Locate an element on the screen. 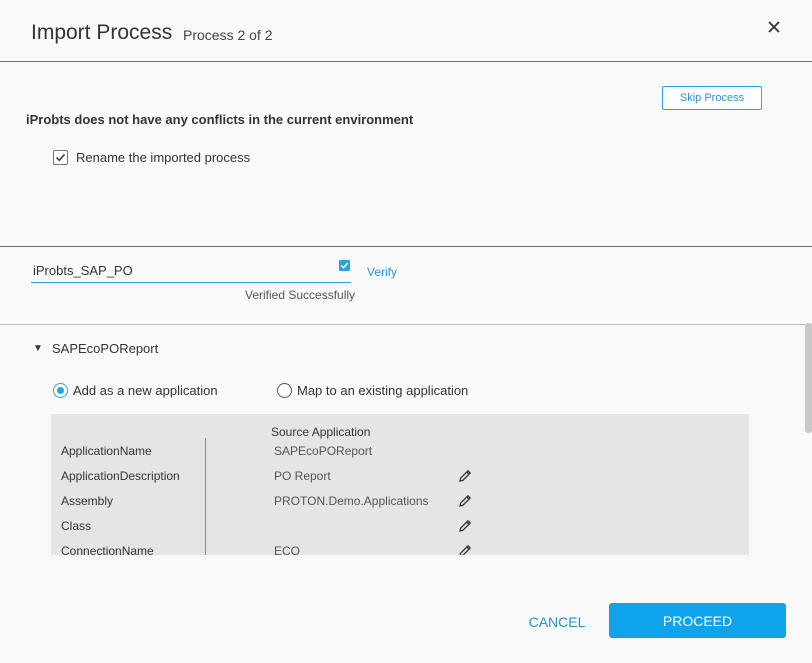 The image size is (812, 663). property-label: Class is located at coordinates (76, 526).